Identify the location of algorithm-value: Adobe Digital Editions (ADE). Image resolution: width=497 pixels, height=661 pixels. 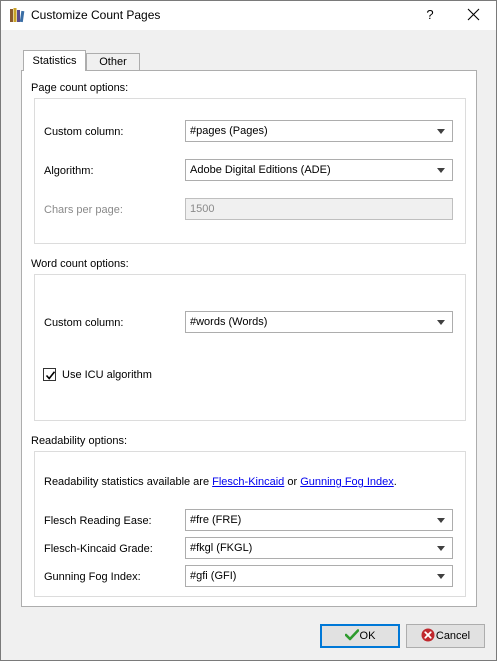
(260, 170).